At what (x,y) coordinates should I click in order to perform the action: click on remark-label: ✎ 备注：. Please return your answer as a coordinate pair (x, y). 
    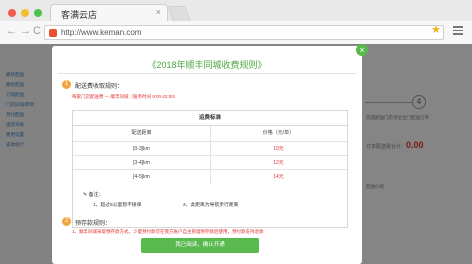
    Looking at the image, I should click on (93, 195).